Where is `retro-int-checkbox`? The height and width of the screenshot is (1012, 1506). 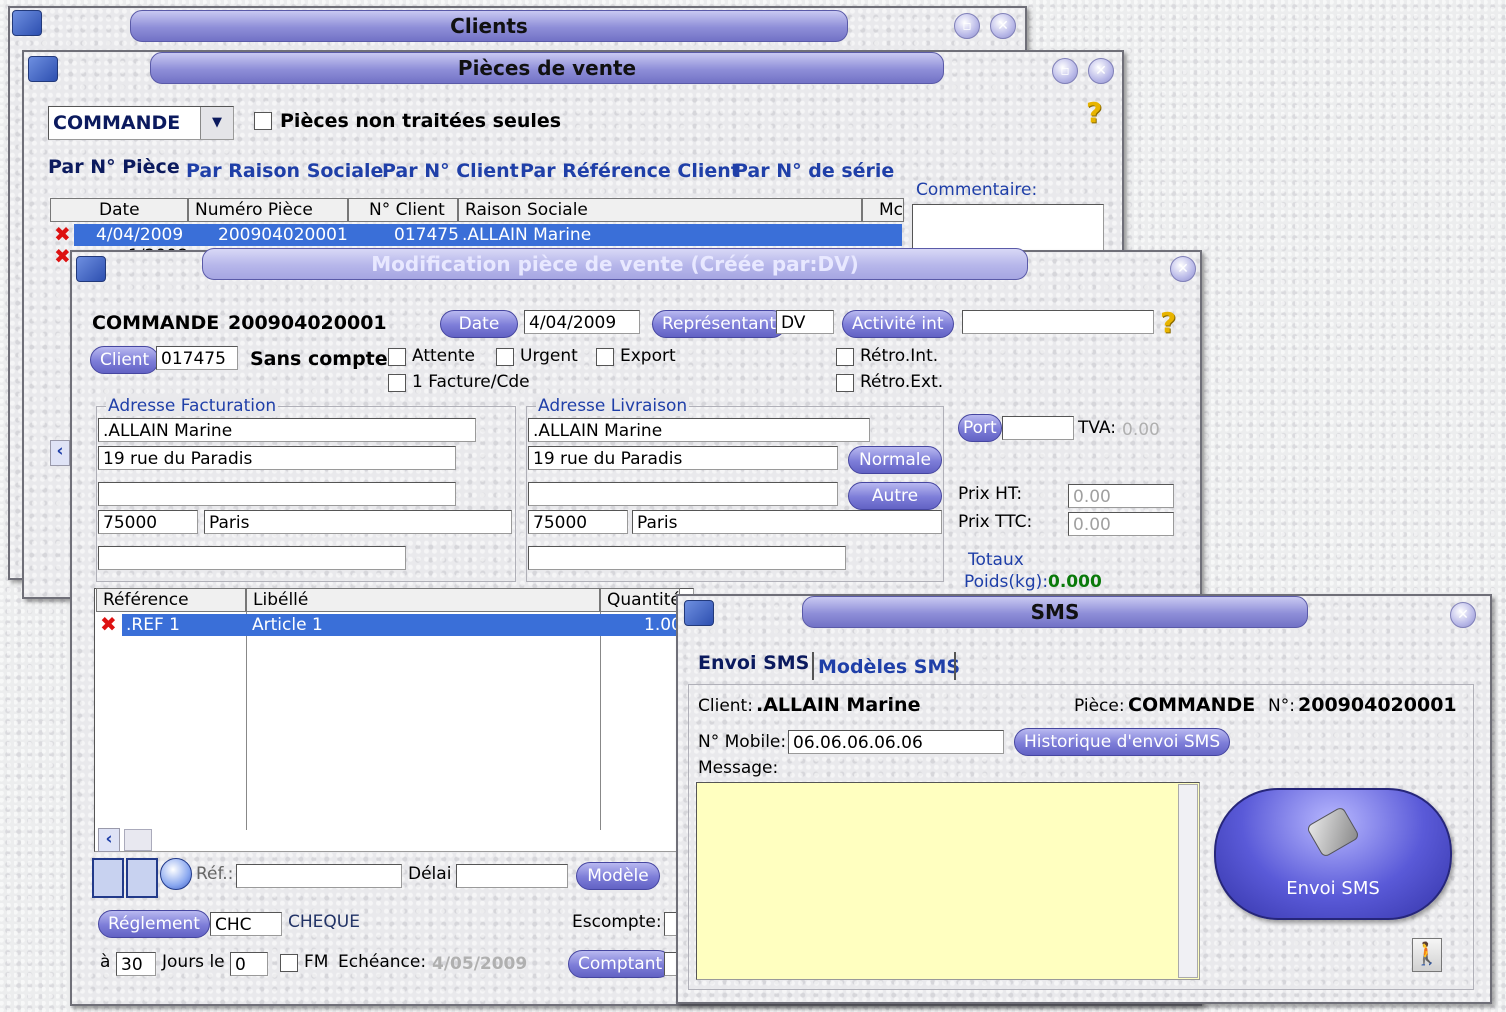 retro-int-checkbox is located at coordinates (845, 357).